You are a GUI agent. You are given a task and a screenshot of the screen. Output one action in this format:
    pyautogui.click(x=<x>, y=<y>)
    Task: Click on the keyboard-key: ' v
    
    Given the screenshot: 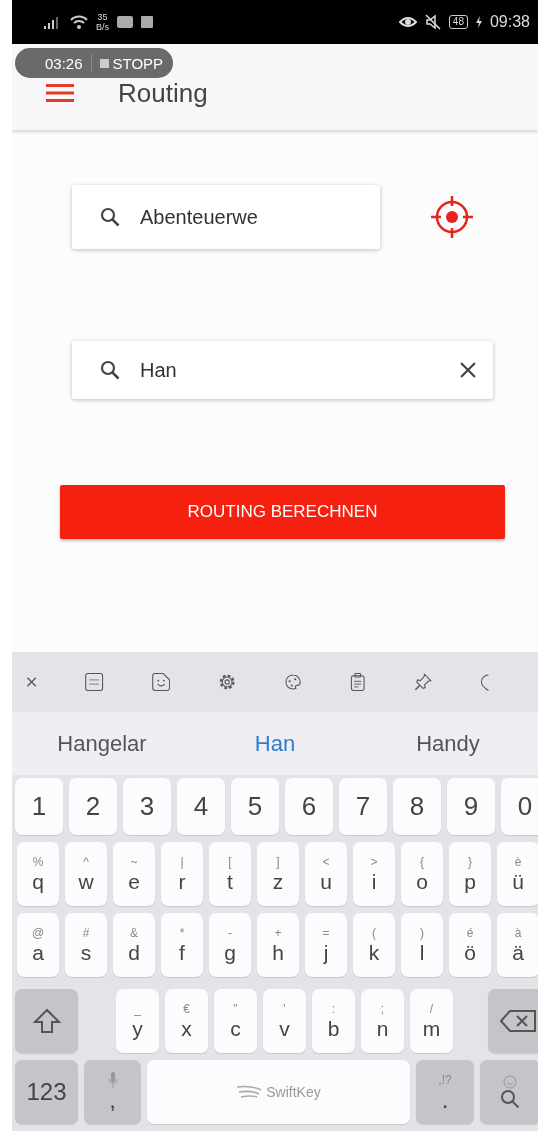 What is the action you would take?
    pyautogui.click(x=284, y=1021)
    